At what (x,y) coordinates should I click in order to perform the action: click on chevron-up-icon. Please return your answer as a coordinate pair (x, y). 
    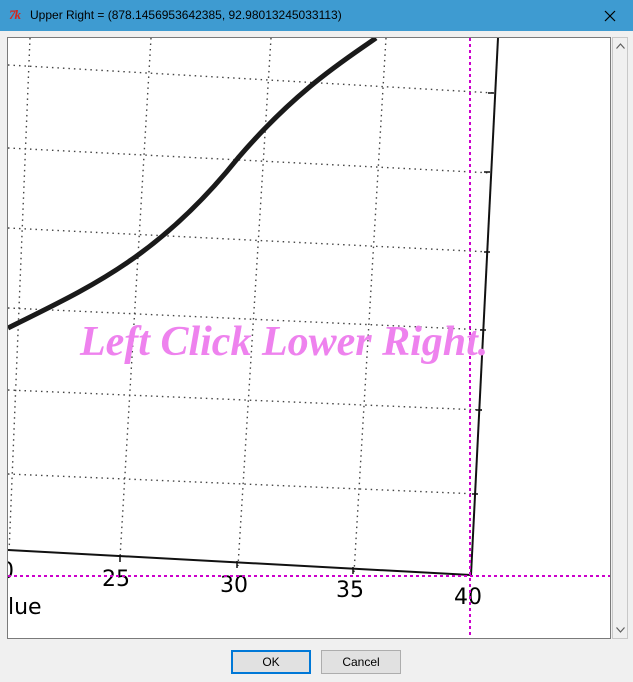
    Looking at the image, I should click on (620, 46).